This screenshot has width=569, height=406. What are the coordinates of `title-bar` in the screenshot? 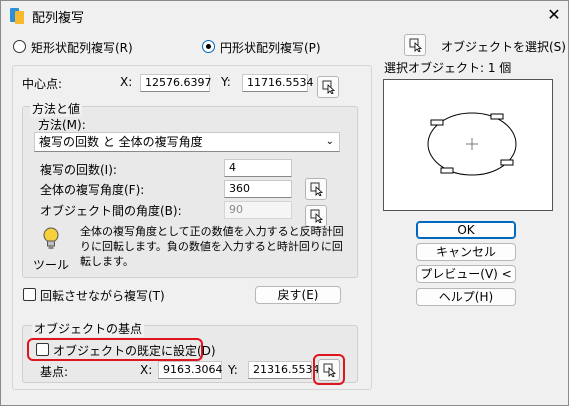 It's located at (284, 16).